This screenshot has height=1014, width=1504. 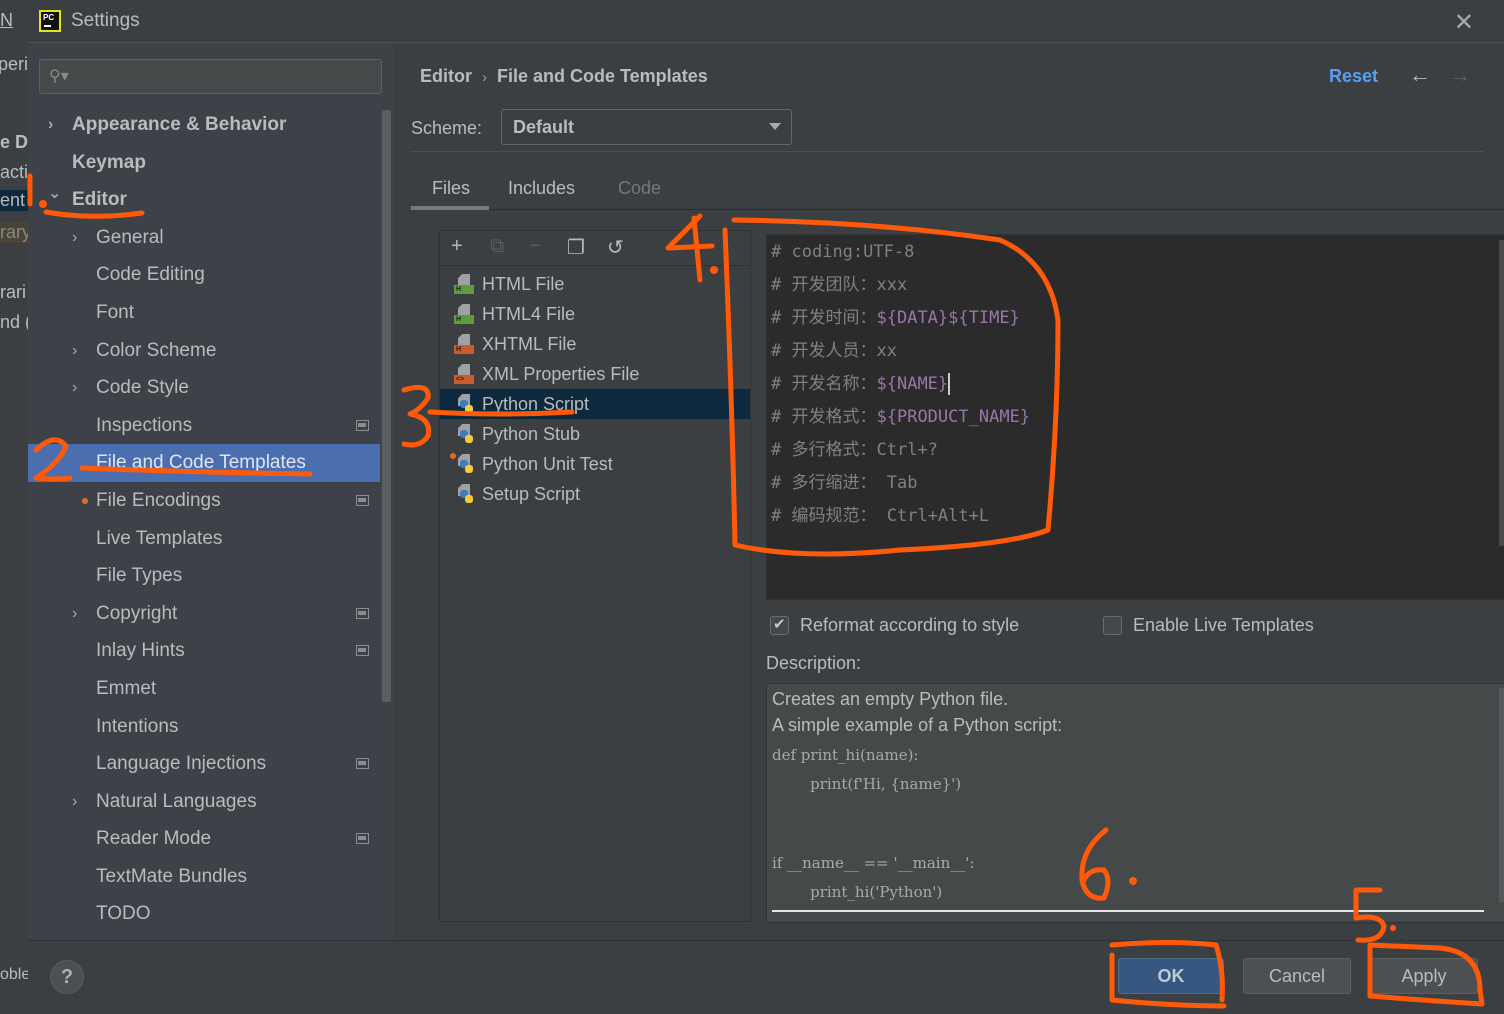 What do you see at coordinates (453, 456) in the screenshot?
I see `modified-indicator-icon` at bounding box center [453, 456].